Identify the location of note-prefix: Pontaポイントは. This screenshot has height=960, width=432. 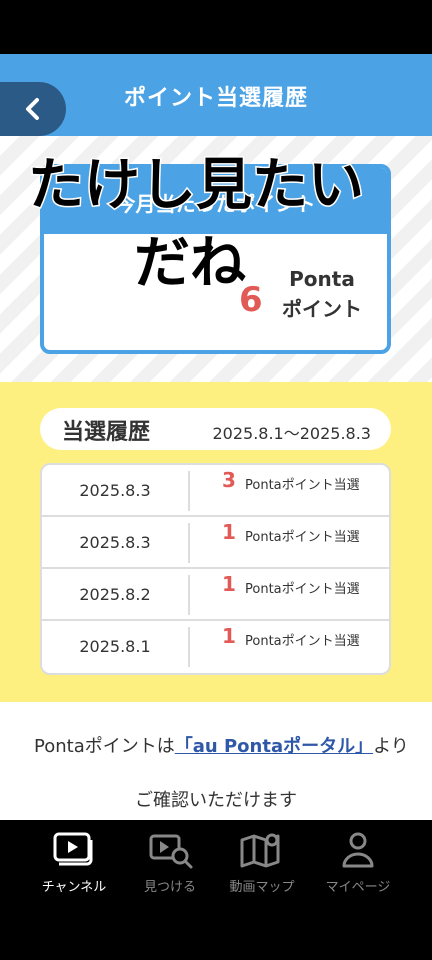
(104, 746).